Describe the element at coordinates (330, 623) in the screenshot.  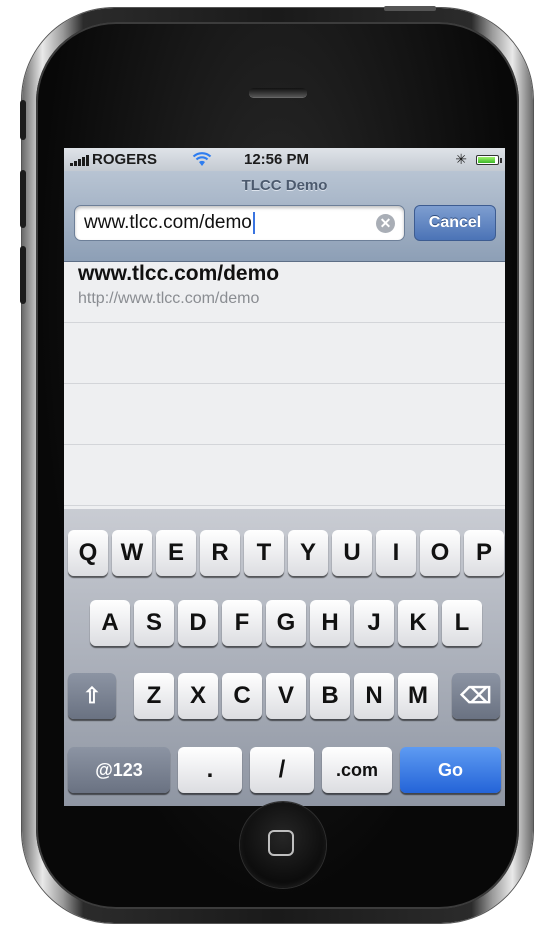
I see `key-h: H` at that location.